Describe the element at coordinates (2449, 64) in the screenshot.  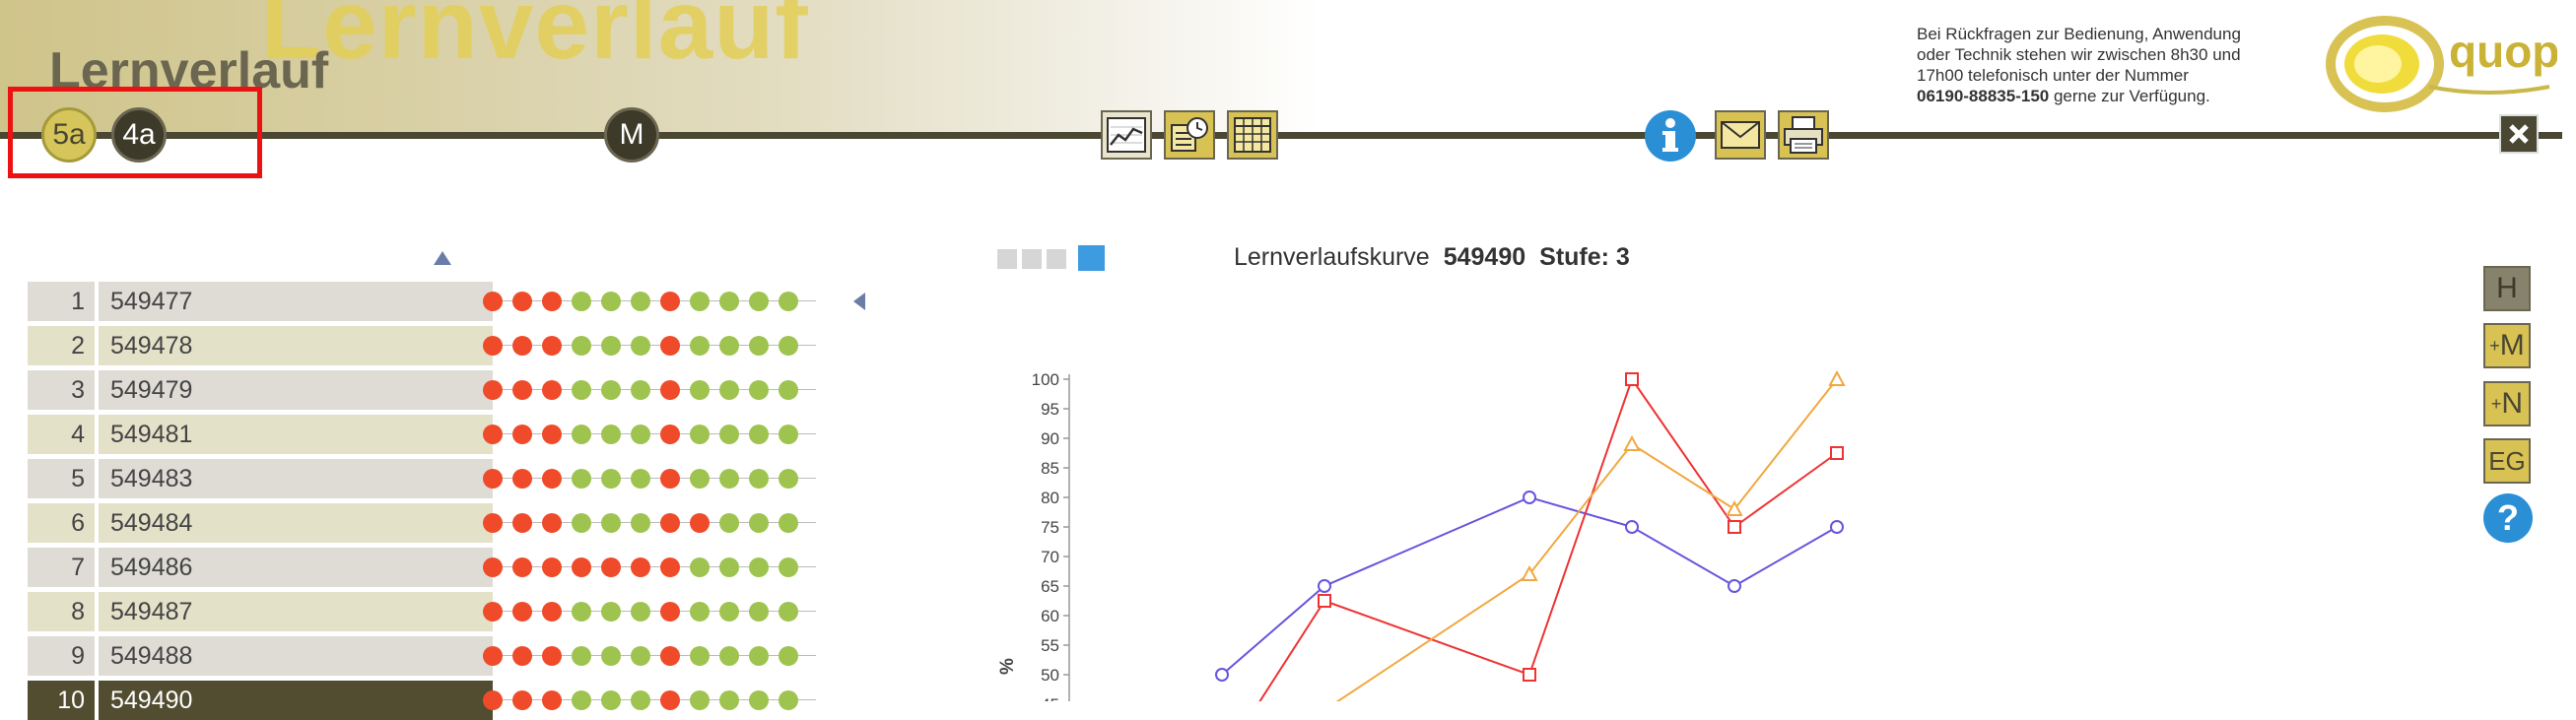
I see `quop-logo-icon: quop.` at that location.